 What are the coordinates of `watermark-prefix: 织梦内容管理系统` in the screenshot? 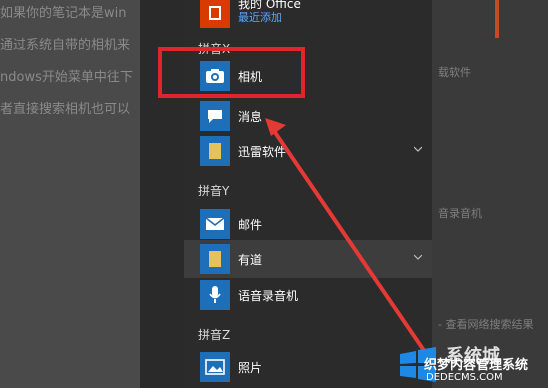 It's located at (476, 365).